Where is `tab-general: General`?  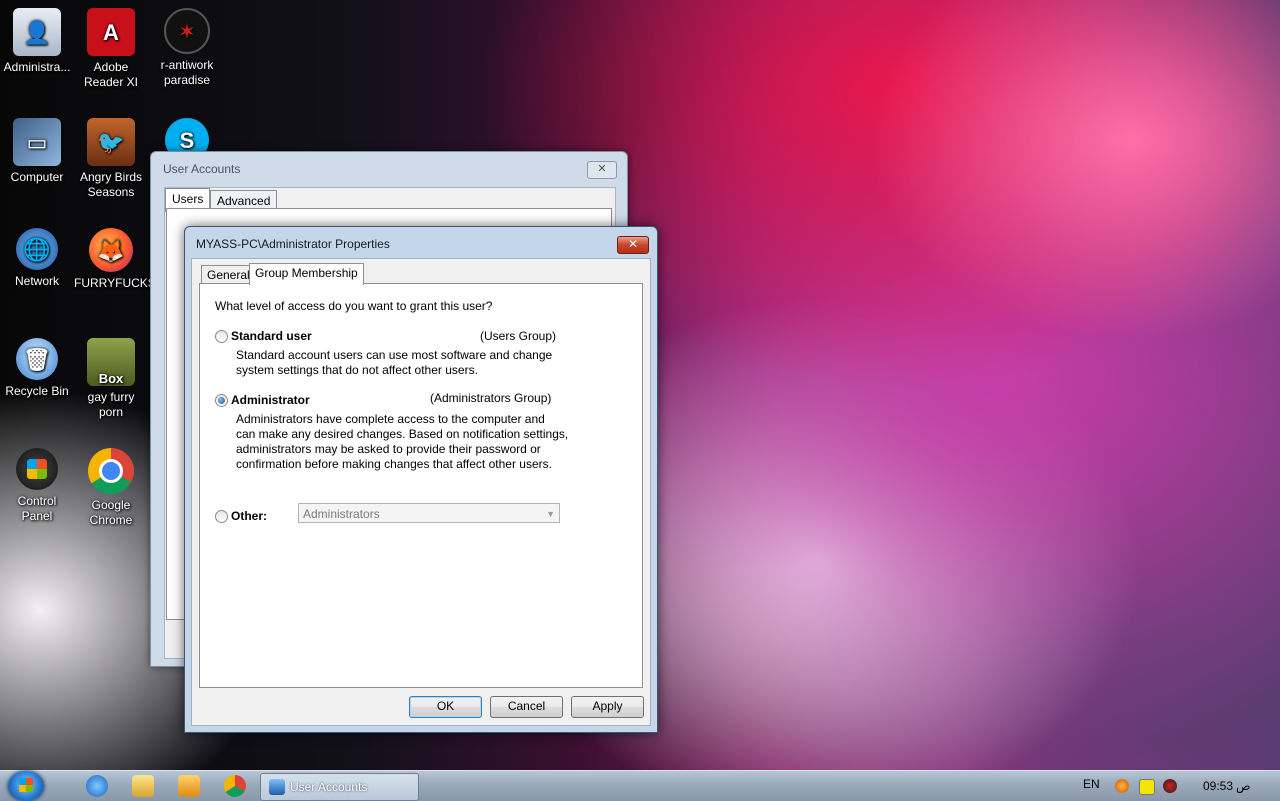
tab-general: General is located at coordinates (228, 275).